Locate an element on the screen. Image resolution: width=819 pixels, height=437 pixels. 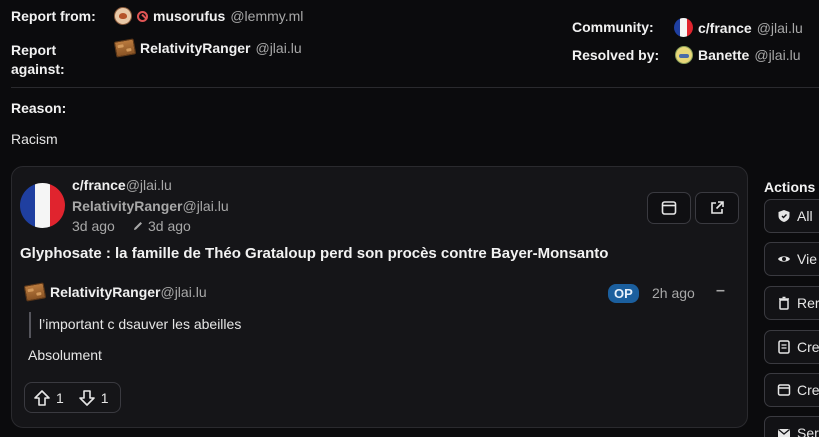
external-link-icon is located at coordinates (717, 207).